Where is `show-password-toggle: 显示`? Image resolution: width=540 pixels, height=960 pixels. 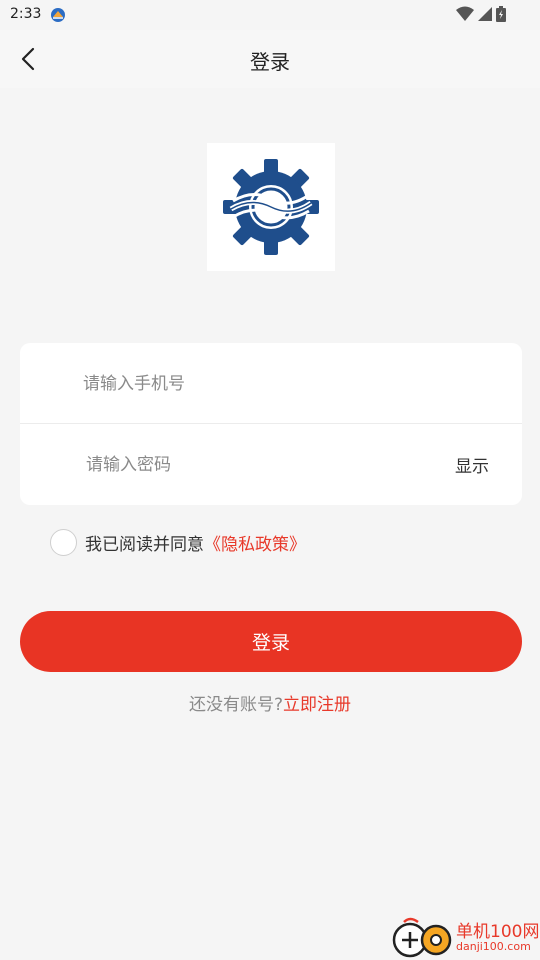 show-password-toggle: 显示 is located at coordinates (472, 464).